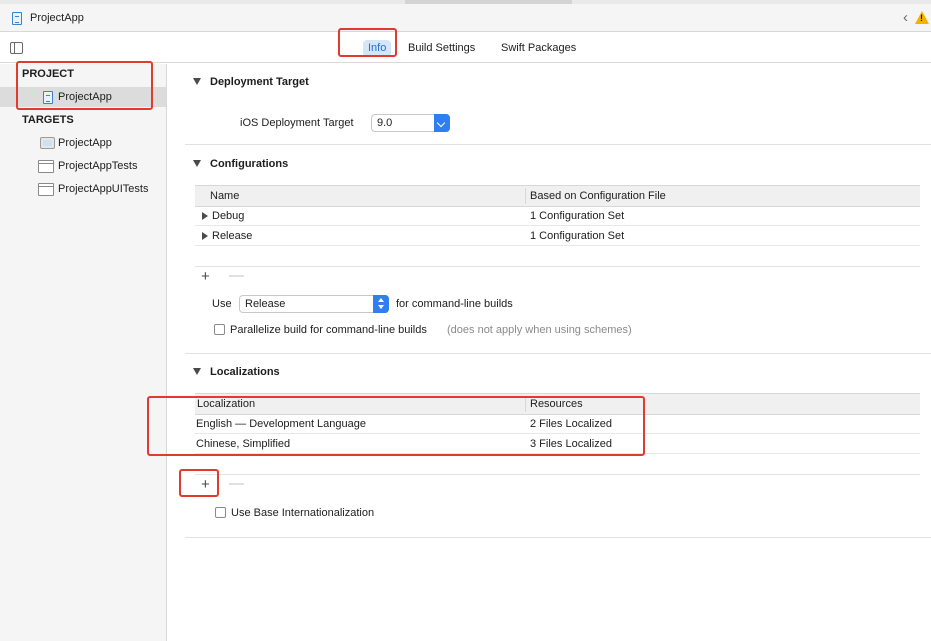 This screenshot has height=641, width=931. I want to click on use-suffix-label: for command-line builds, so click(454, 304).